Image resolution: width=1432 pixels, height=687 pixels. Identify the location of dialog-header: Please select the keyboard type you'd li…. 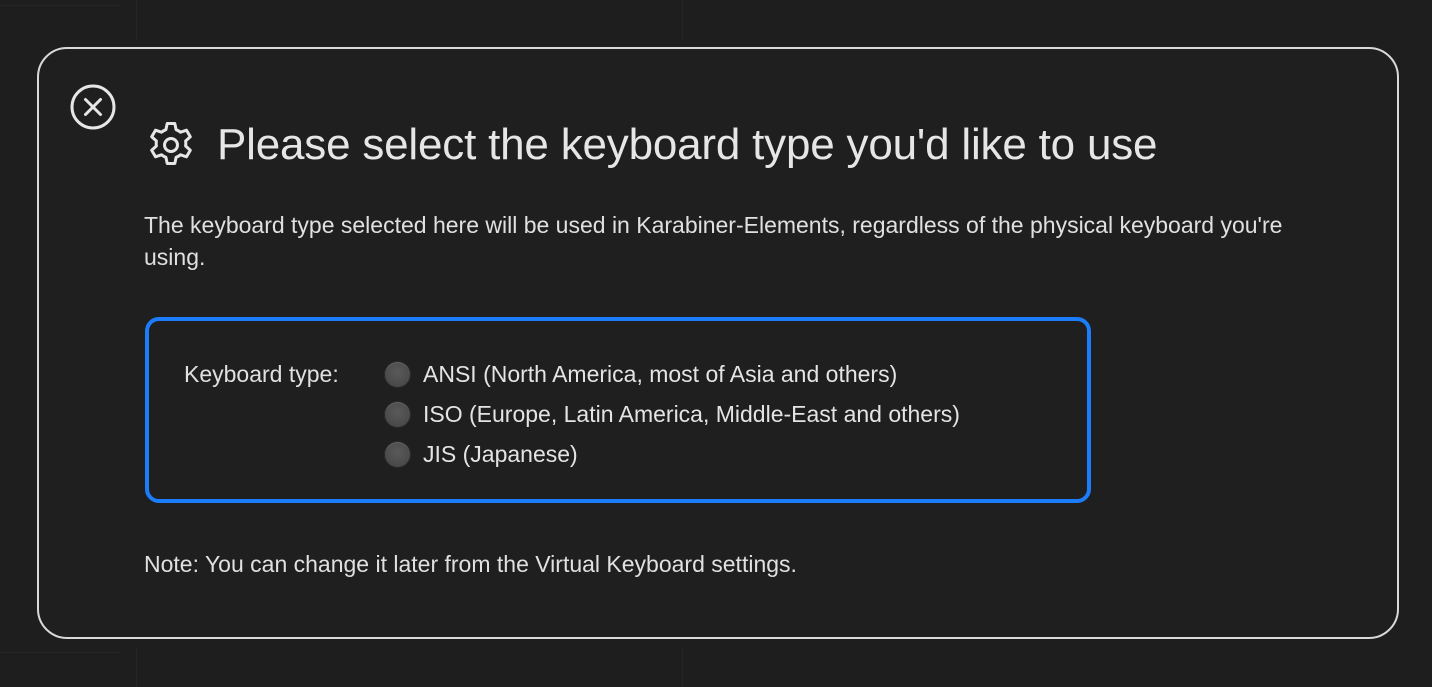
(651, 145).